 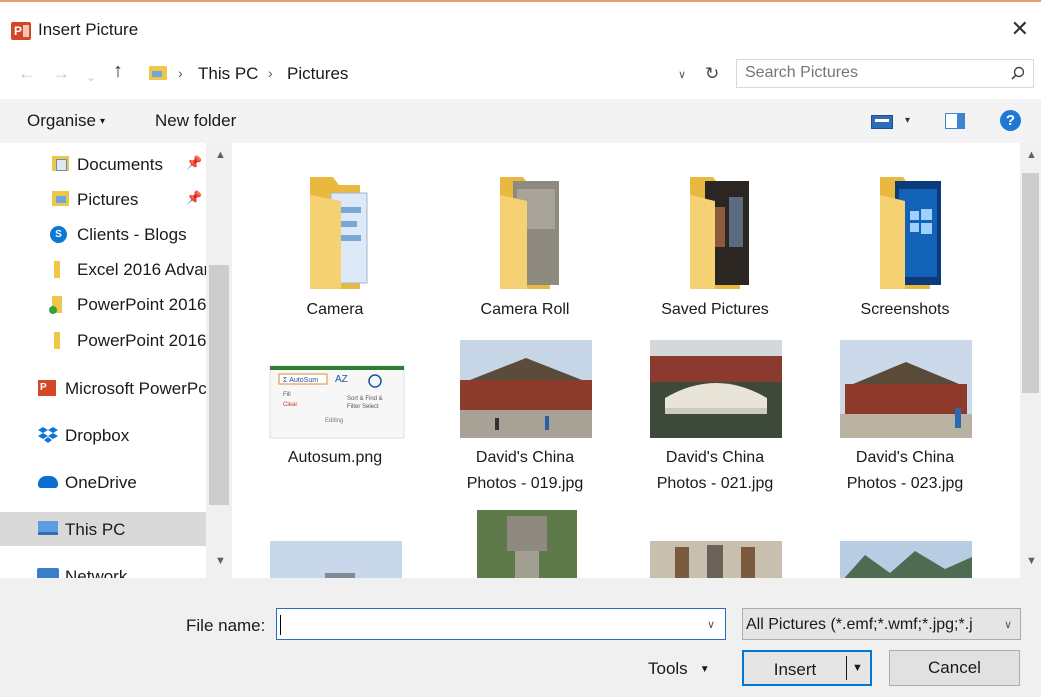 What do you see at coordinates (48, 435) in the screenshot?
I see `dropbox-icon` at bounding box center [48, 435].